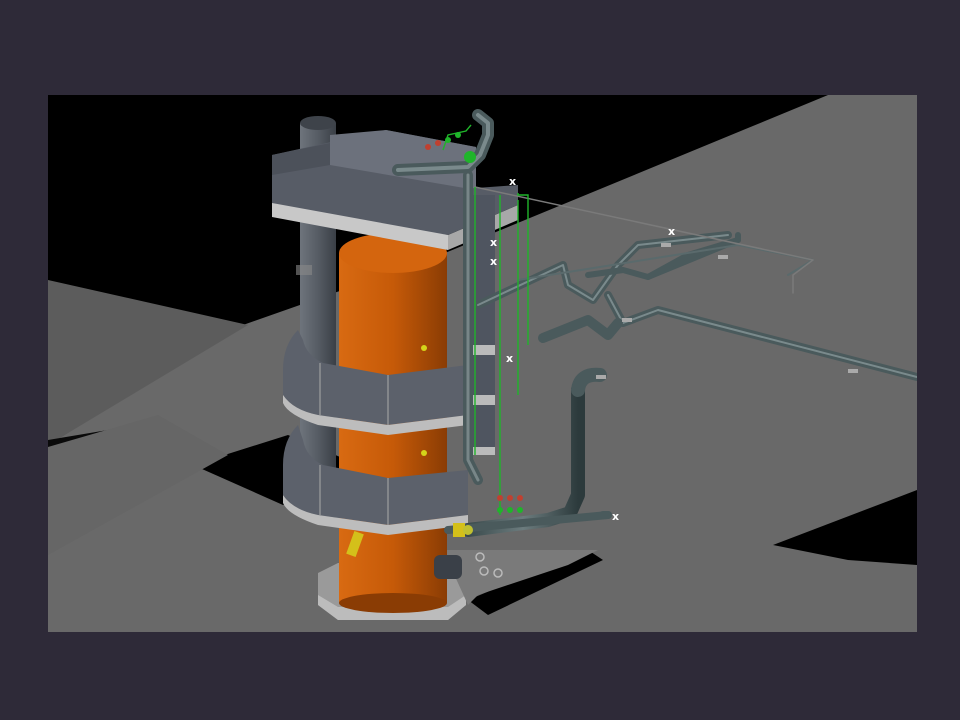 Image resolution: width=960 pixels, height=720 pixels. I want to click on marker-x-4: x, so click(493, 261).